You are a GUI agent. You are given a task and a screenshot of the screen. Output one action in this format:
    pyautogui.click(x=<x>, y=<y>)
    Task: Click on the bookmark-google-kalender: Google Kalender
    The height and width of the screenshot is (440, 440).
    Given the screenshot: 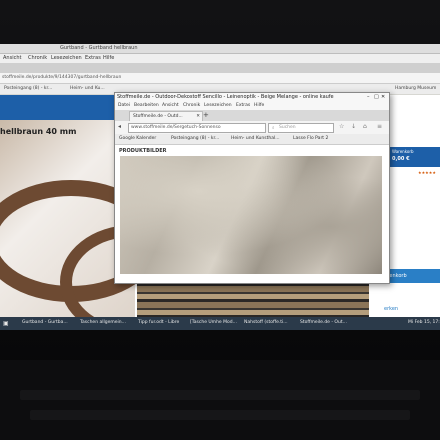 What is the action you would take?
    pyautogui.click(x=137, y=138)
    